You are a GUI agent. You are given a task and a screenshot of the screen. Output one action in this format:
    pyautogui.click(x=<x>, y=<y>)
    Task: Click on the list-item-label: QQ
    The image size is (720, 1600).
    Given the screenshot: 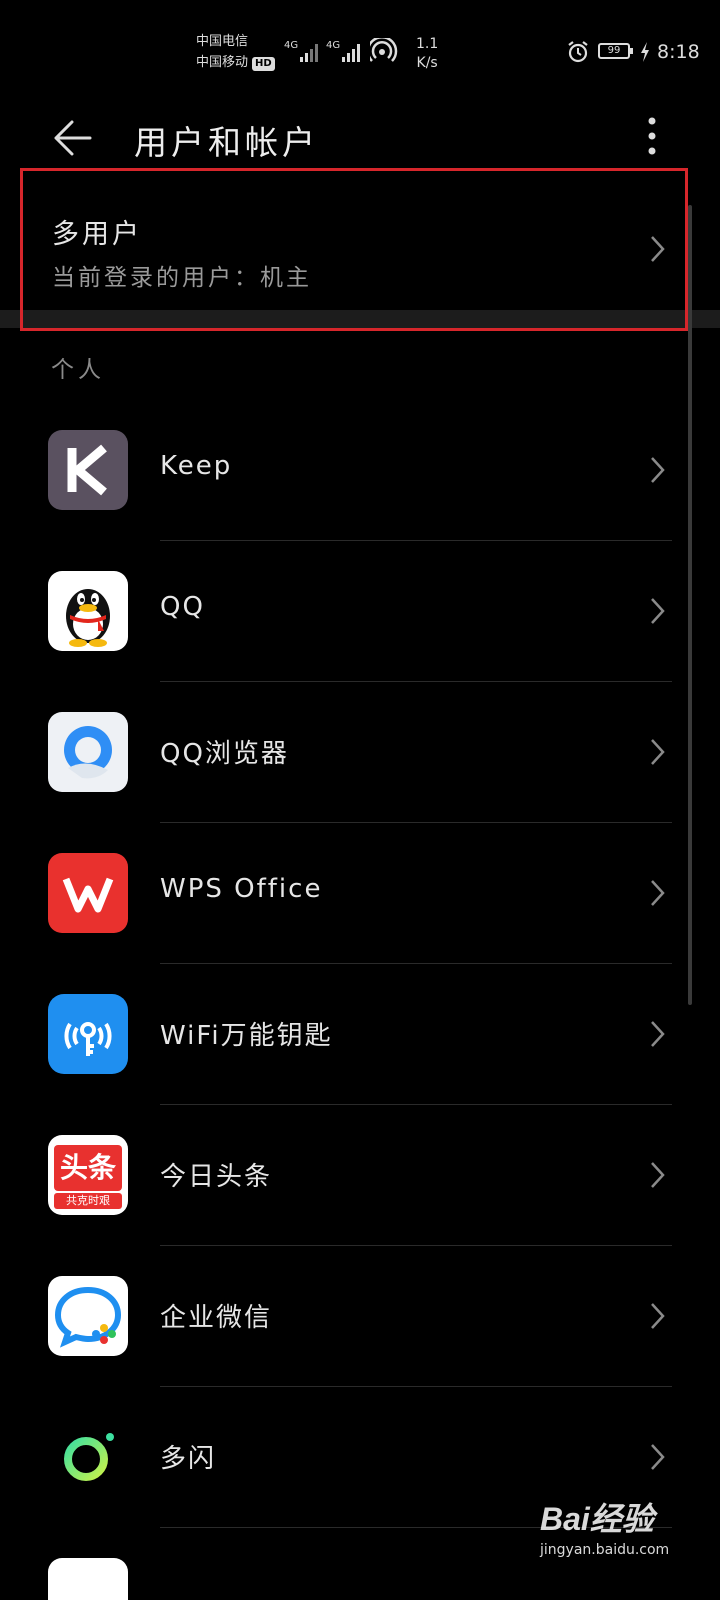 What is the action you would take?
    pyautogui.click(x=182, y=607)
    